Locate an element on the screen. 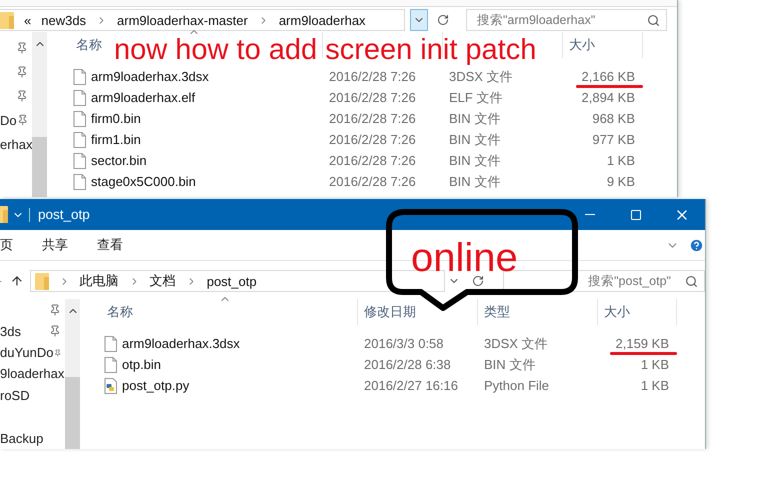 Image resolution: width=768 pixels, height=480 pixels. size-cell: 2,159 KB is located at coordinates (646, 343).